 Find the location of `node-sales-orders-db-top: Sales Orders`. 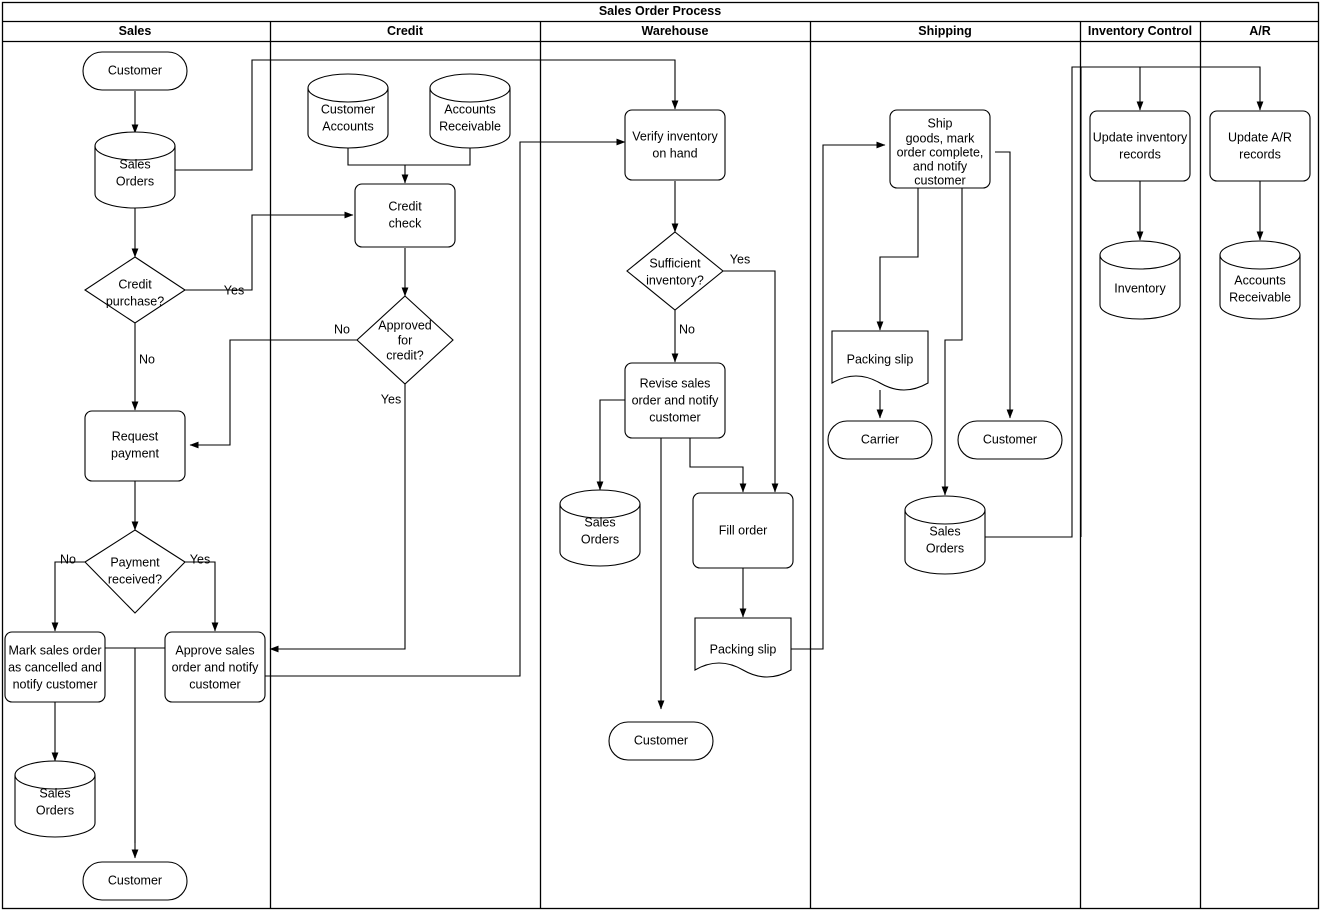

node-sales-orders-db-top: Sales Orders is located at coordinates (135, 170).